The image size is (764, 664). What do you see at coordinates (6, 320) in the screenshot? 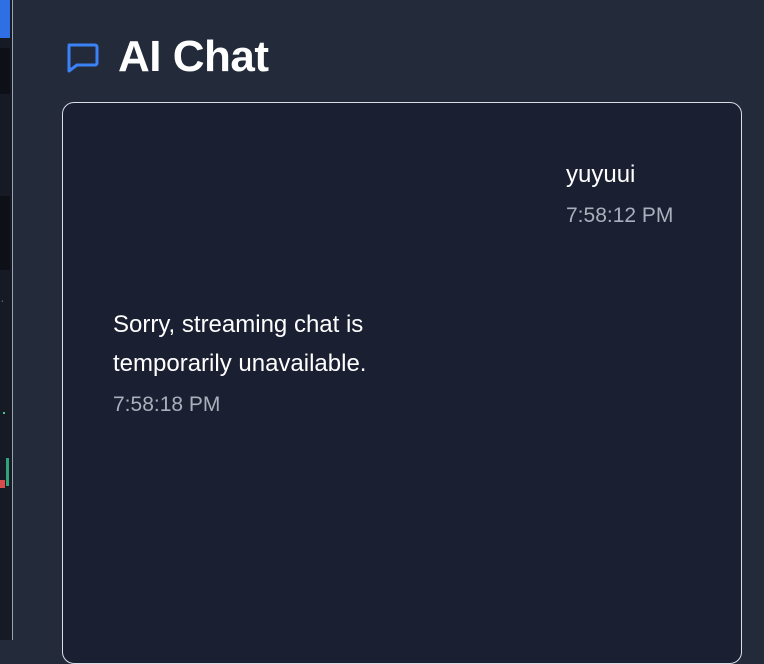
I see `adjacent-panel-edge: ·` at bounding box center [6, 320].